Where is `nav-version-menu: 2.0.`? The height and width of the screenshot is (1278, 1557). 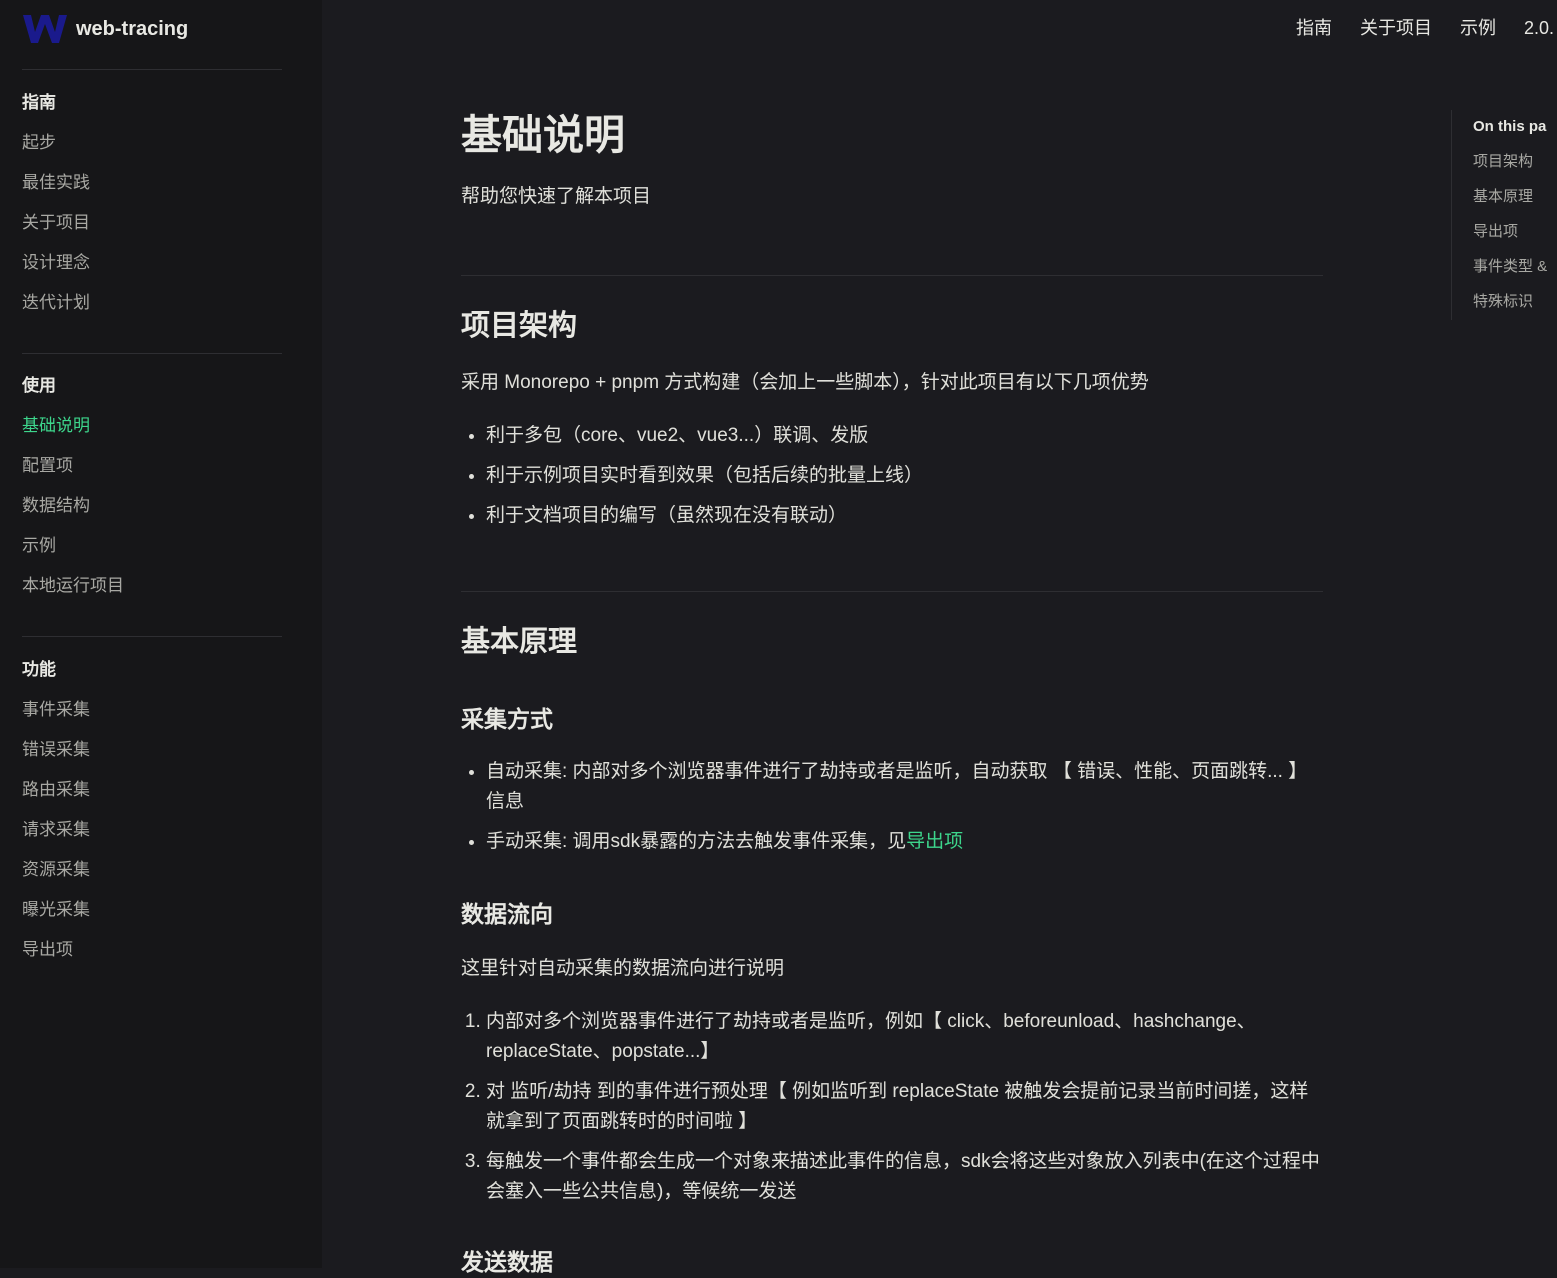 nav-version-menu: 2.0. is located at coordinates (1539, 28).